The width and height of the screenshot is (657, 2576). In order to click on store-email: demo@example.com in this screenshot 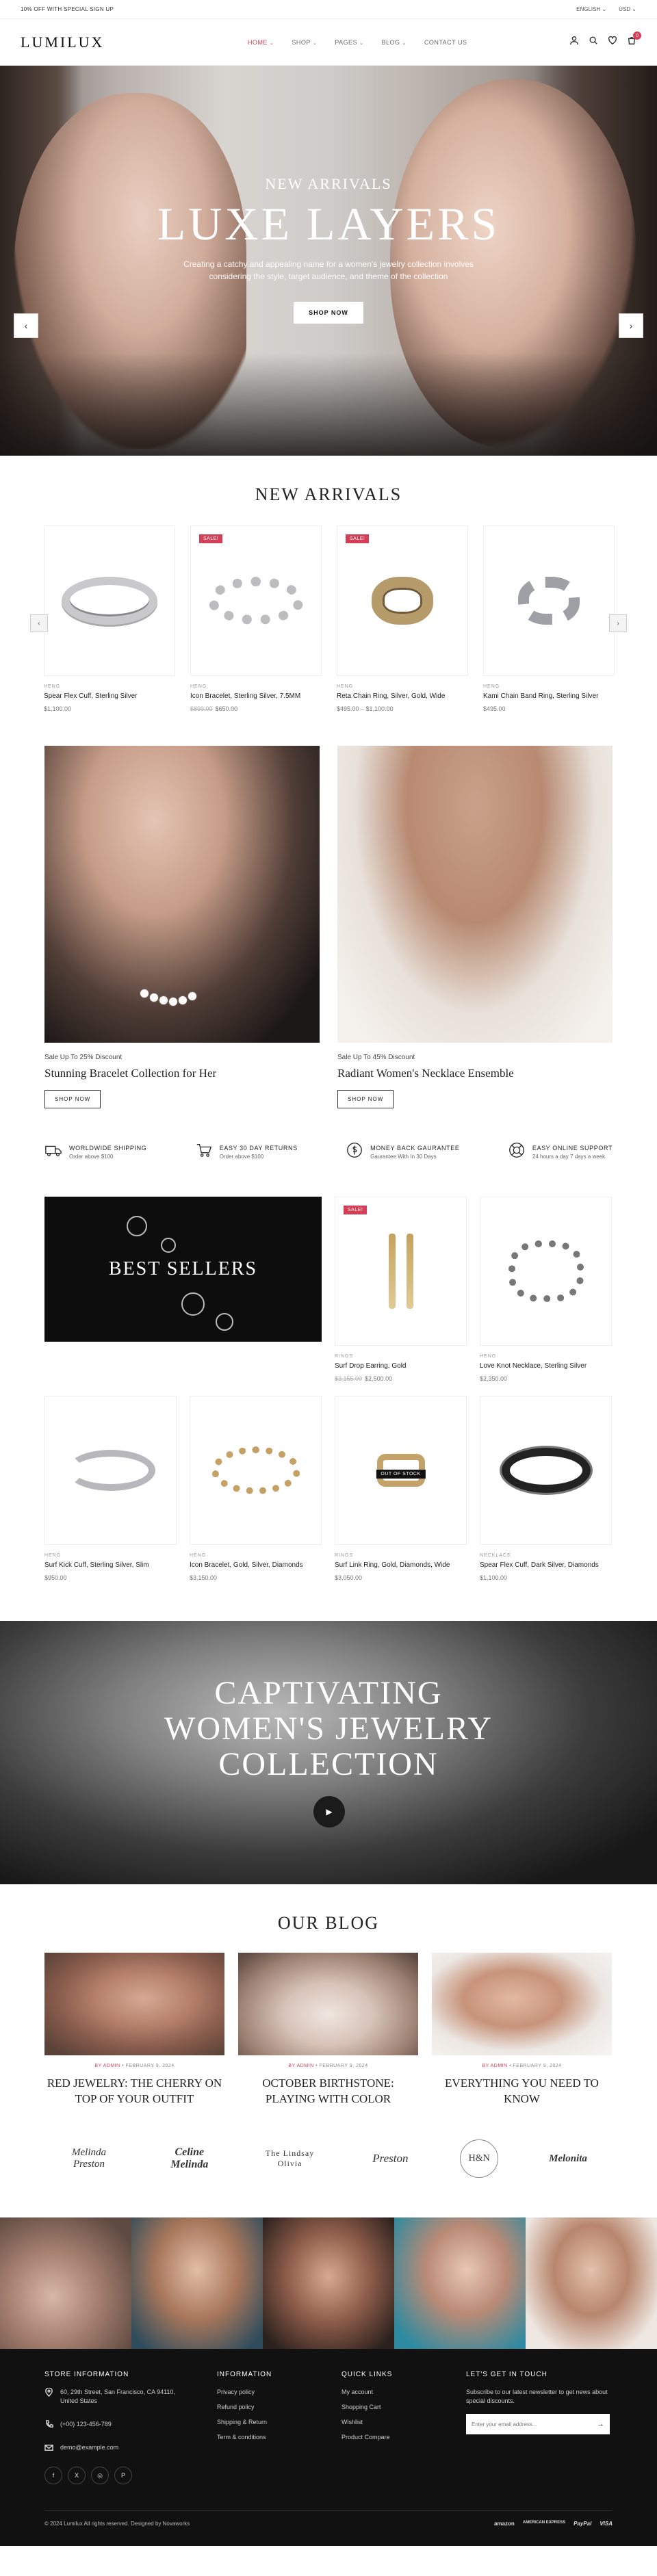, I will do `click(89, 2447)`.